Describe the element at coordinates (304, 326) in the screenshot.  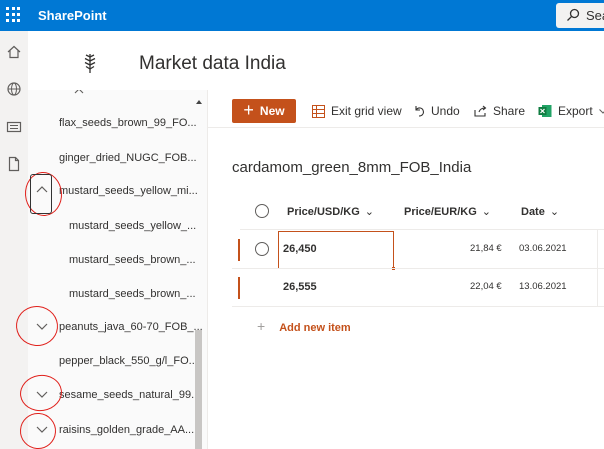
I see `add-new-item-button: + Add new item` at that location.